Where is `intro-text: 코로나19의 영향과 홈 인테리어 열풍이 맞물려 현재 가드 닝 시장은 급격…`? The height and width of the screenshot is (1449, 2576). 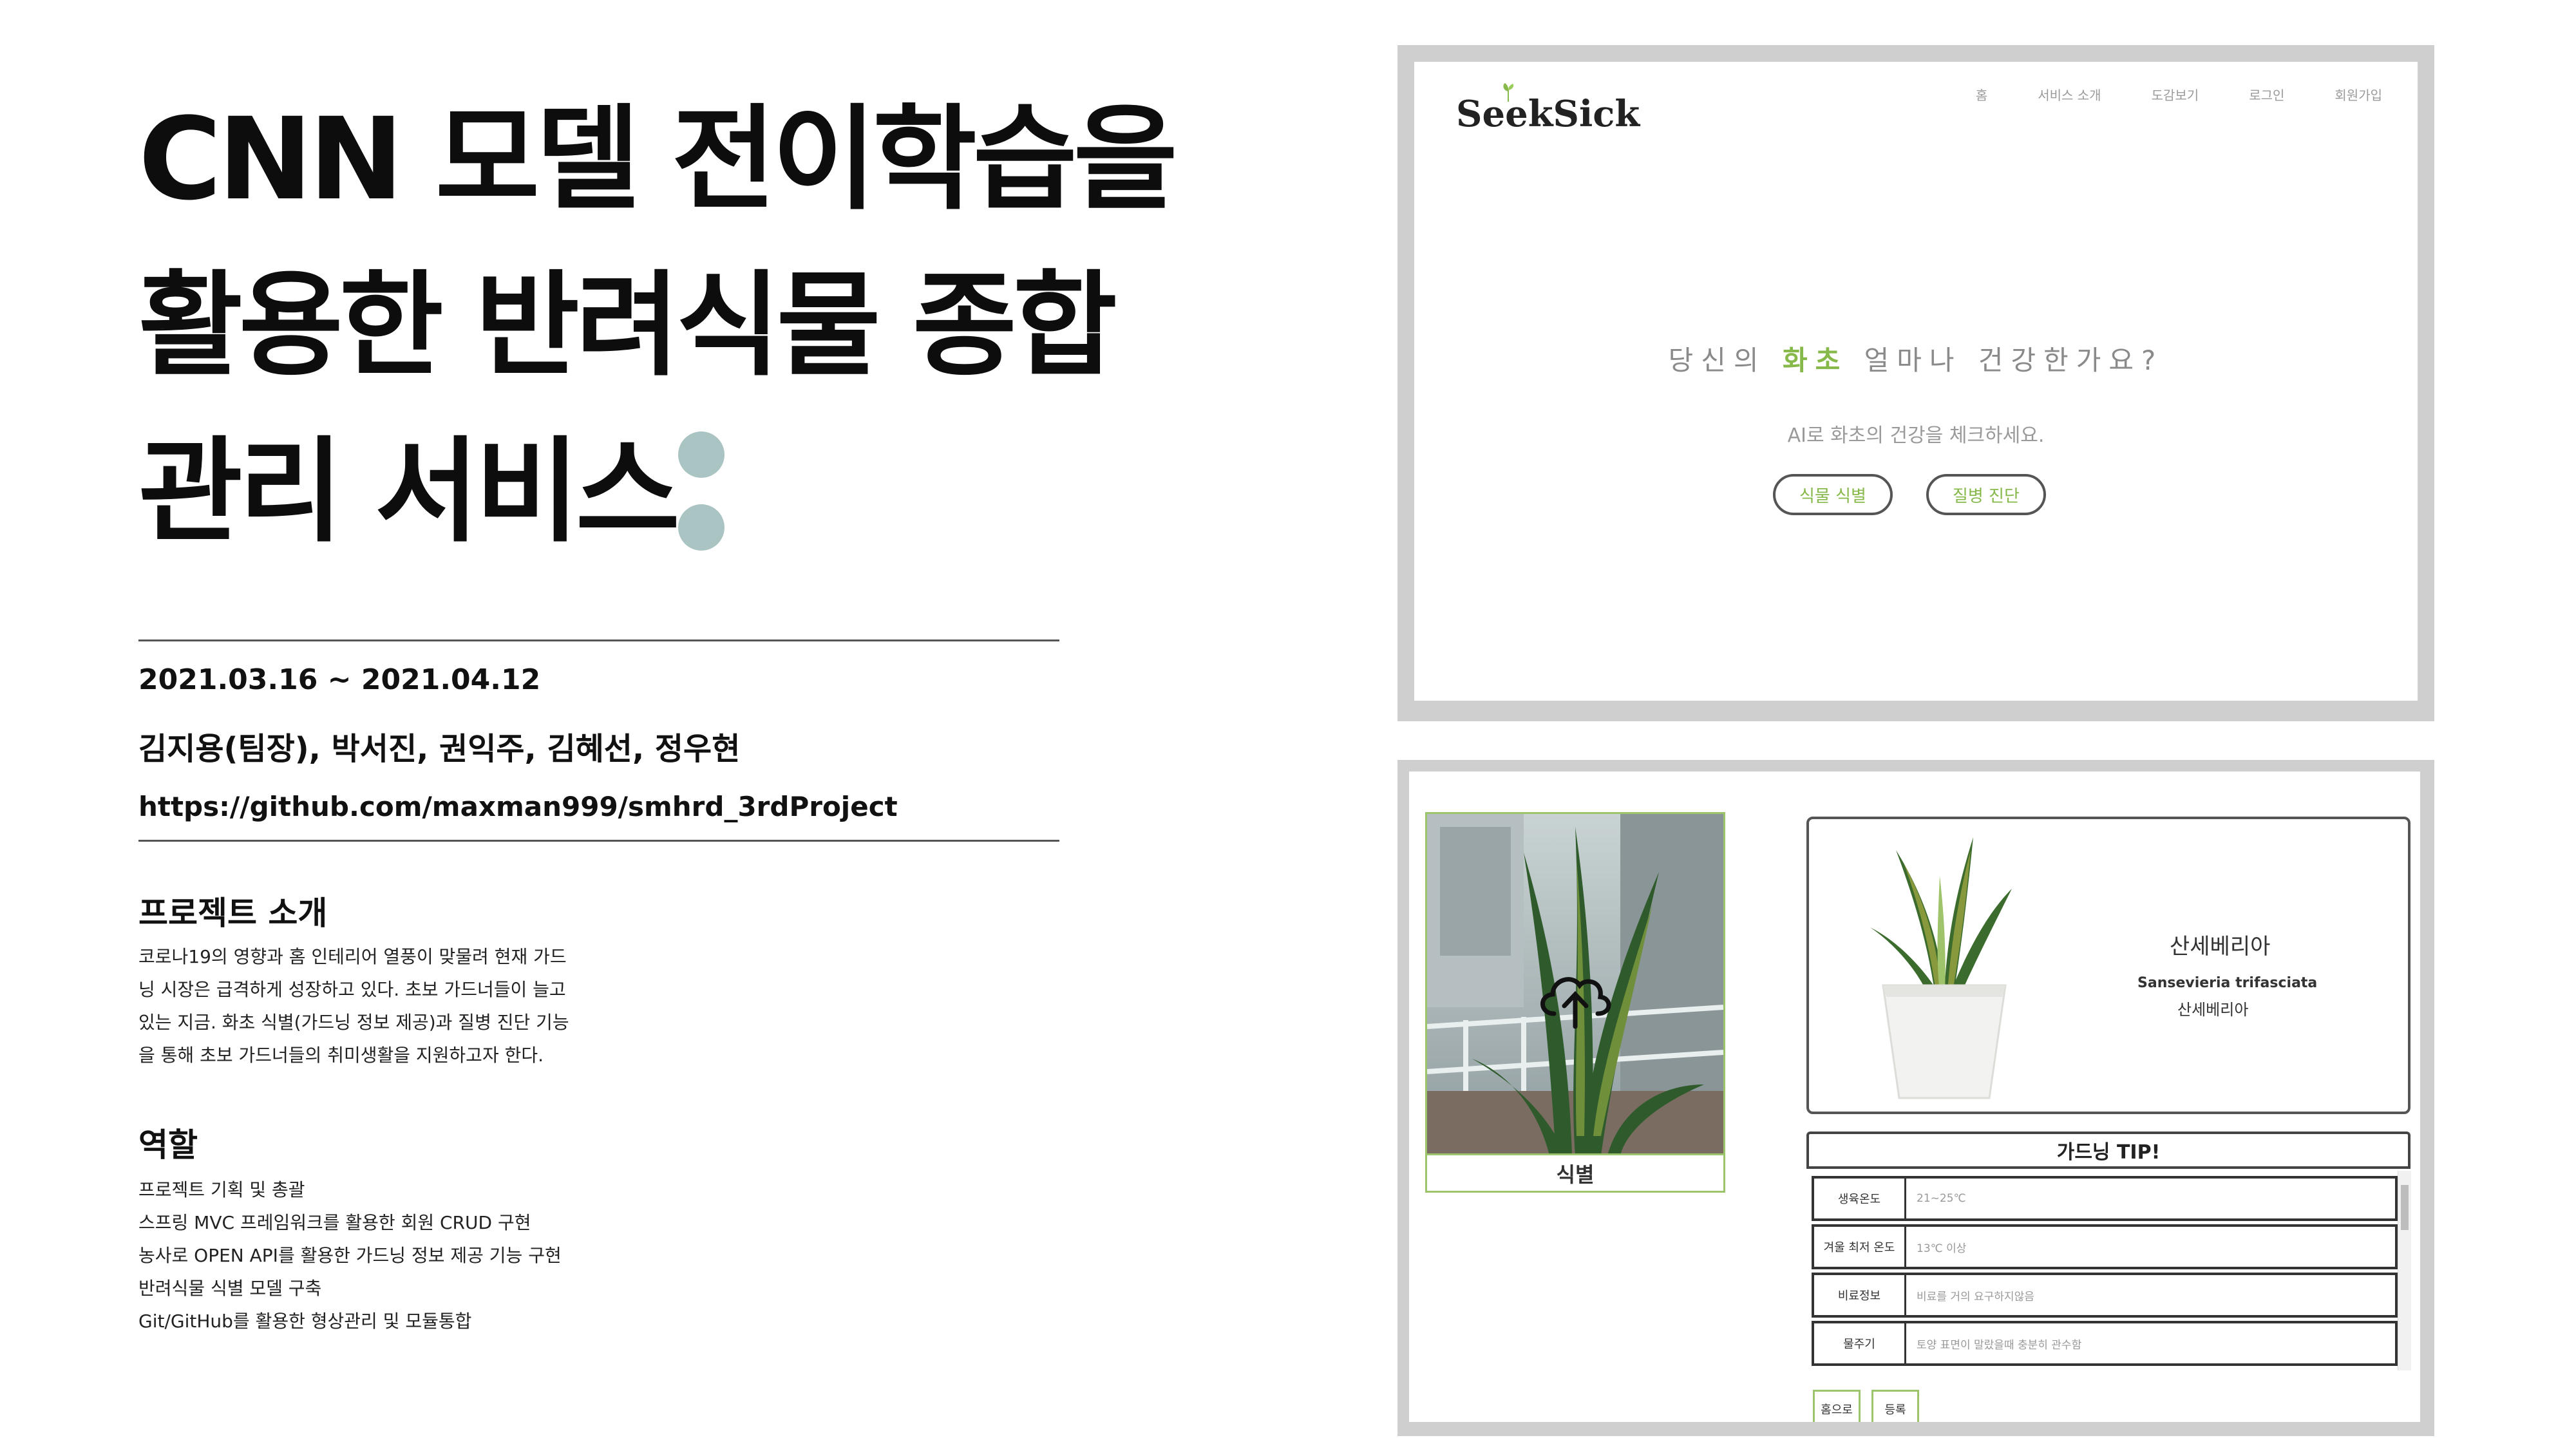 intro-text: 코로나19의 영향과 홈 인테리어 열풍이 맞물려 현재 가드 닝 시장은 급격… is located at coordinates (353, 1006).